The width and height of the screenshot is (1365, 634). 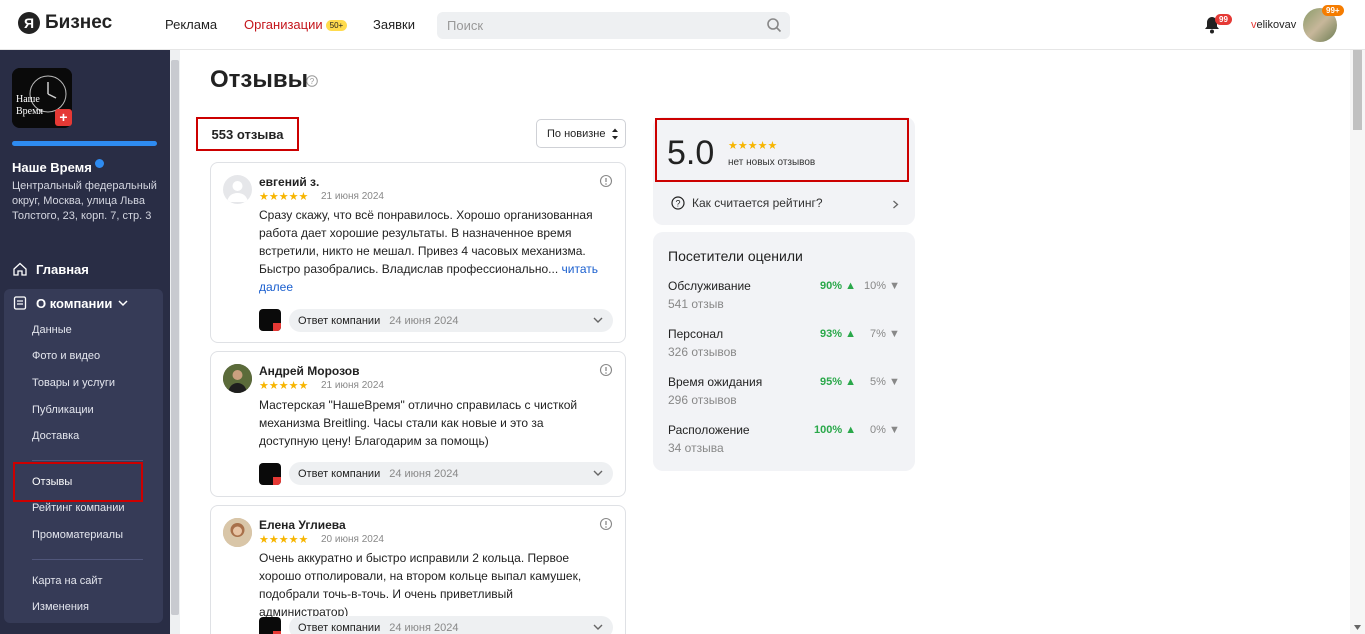 I want to click on document-icon, so click(x=20, y=303).